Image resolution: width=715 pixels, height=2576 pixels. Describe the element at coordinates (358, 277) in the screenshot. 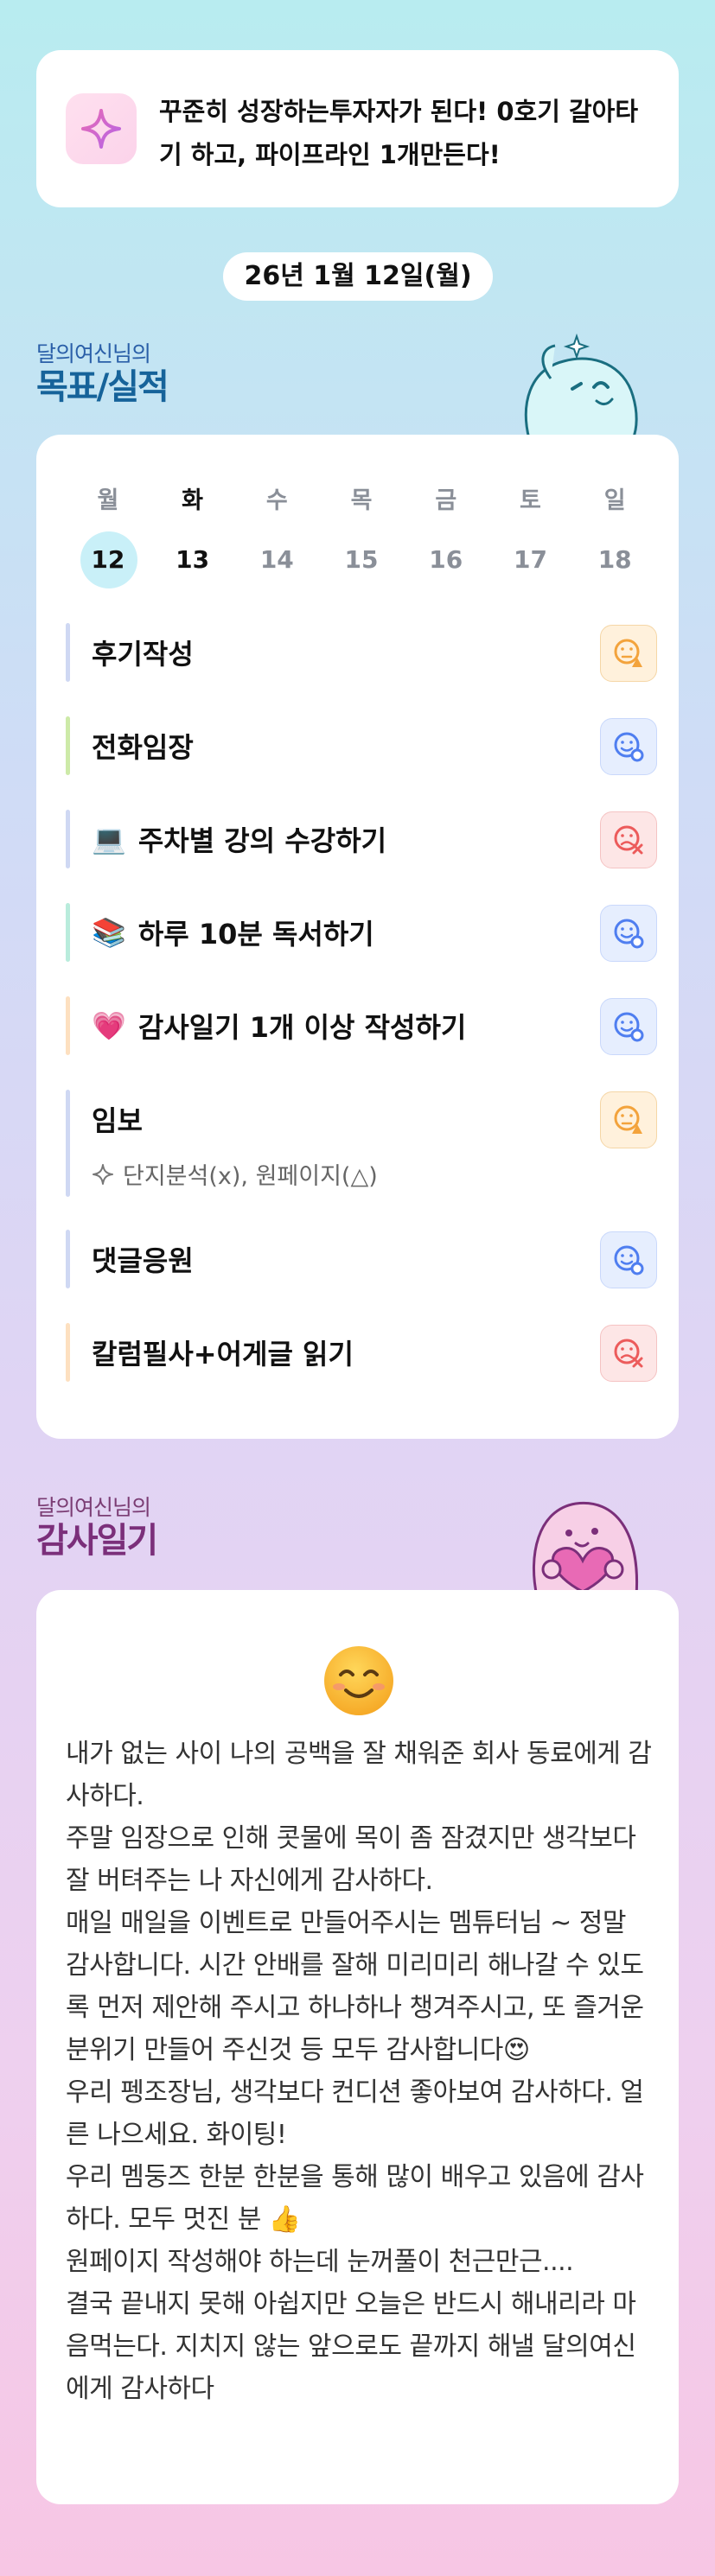

I see `date-label: 26년 1월 12일(월)` at that location.